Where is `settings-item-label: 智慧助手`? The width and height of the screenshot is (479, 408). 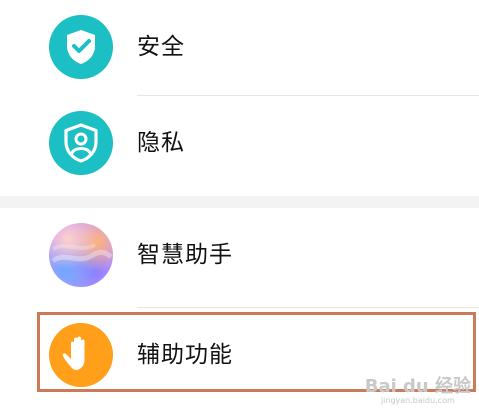 settings-item-label: 智慧助手 is located at coordinates (185, 255).